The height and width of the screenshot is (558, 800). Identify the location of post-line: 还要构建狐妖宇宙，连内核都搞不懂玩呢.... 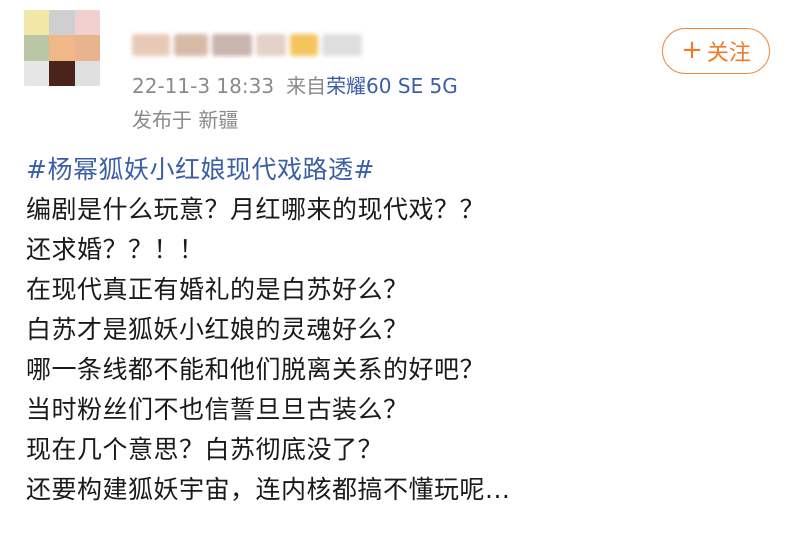
(268, 489).